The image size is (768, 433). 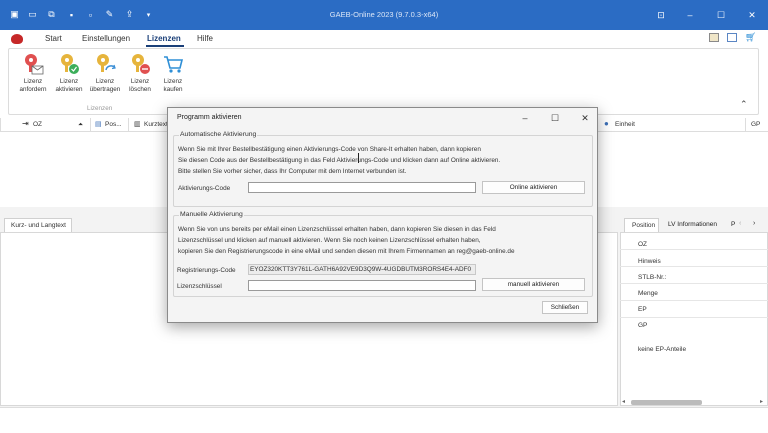 I want to click on dialog-maximize-button: ☐, so click(x=555, y=118).